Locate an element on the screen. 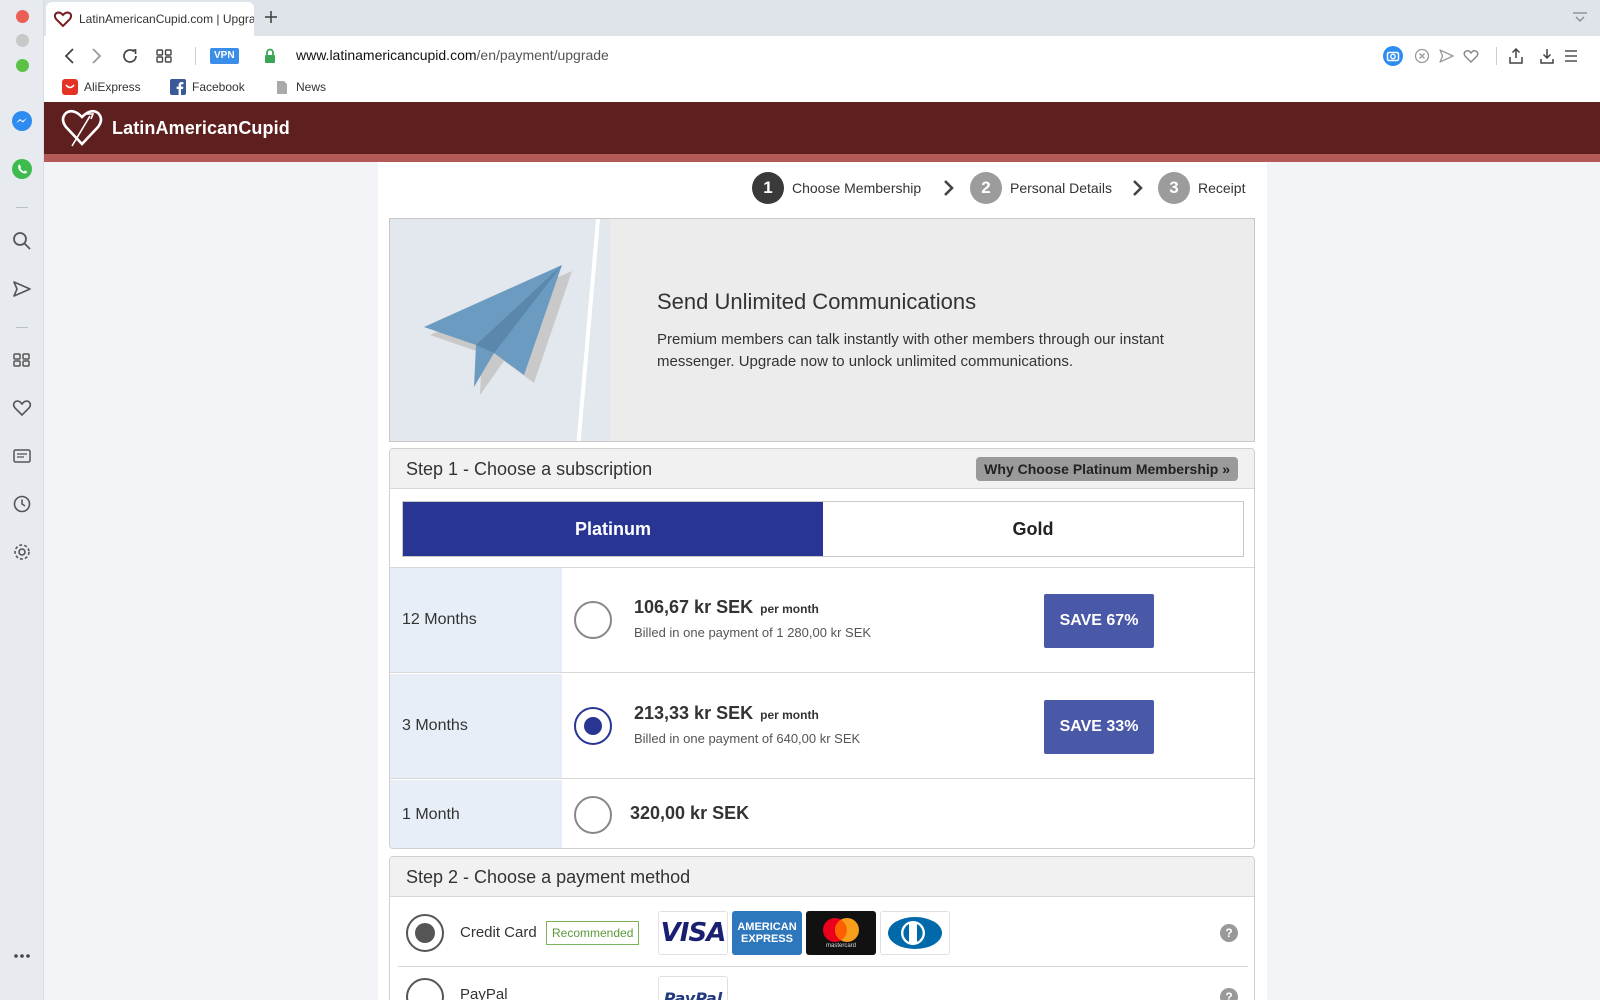 The height and width of the screenshot is (1000, 1600). step-number: 2 is located at coordinates (986, 188).